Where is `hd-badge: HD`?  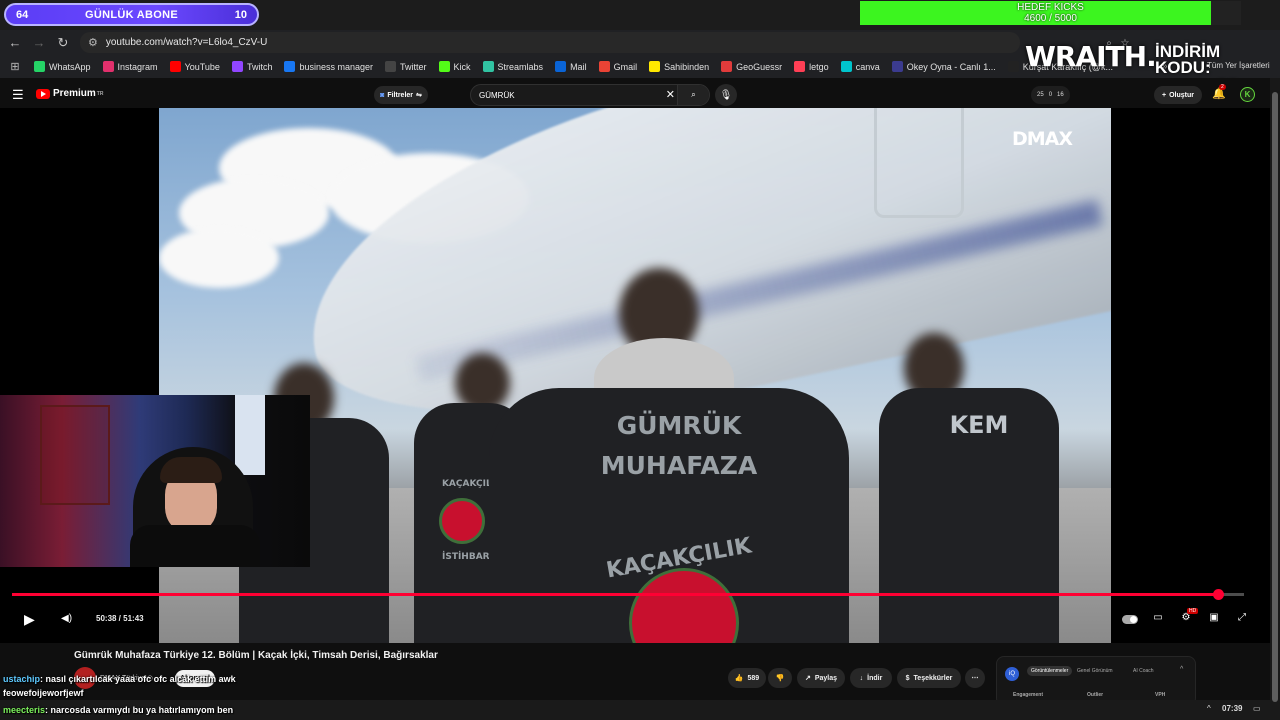
hd-badge: HD is located at coordinates (1193, 611).